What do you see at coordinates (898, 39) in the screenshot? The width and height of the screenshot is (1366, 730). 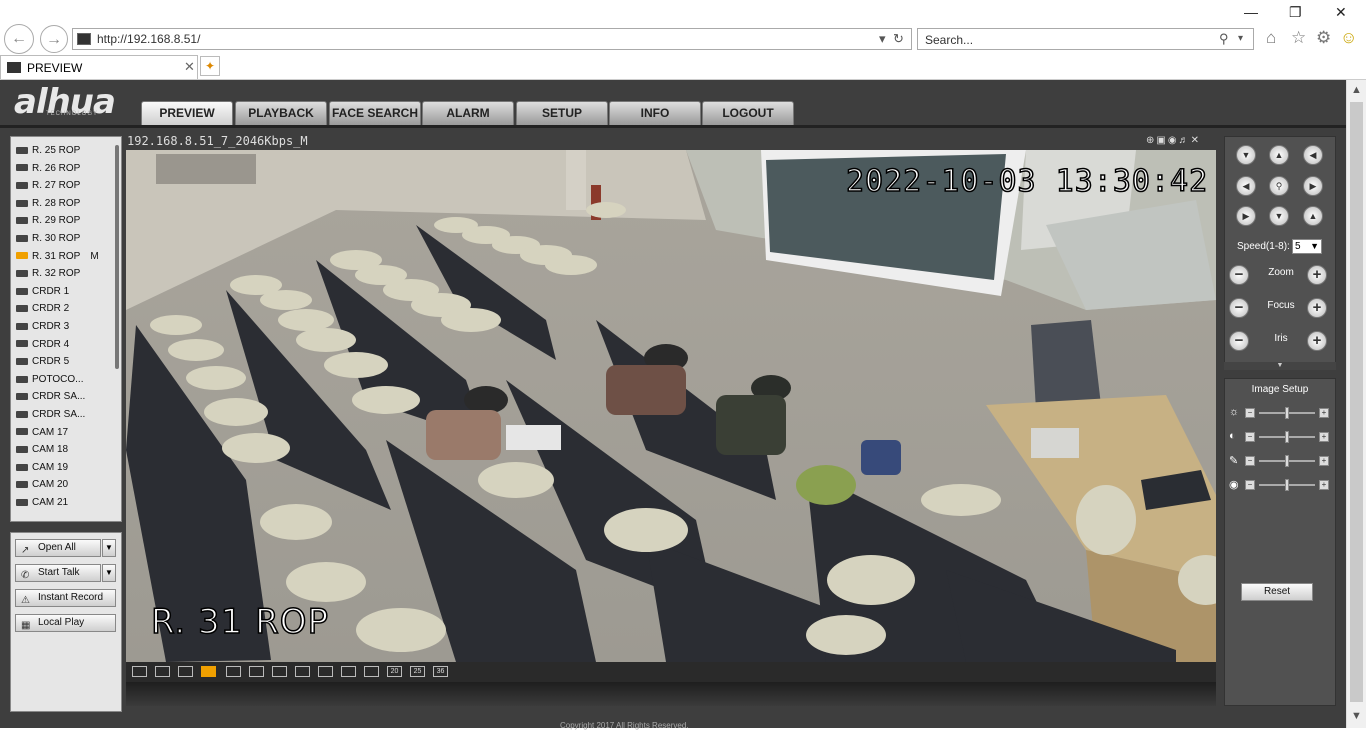 I see `refresh-icon: ↻` at bounding box center [898, 39].